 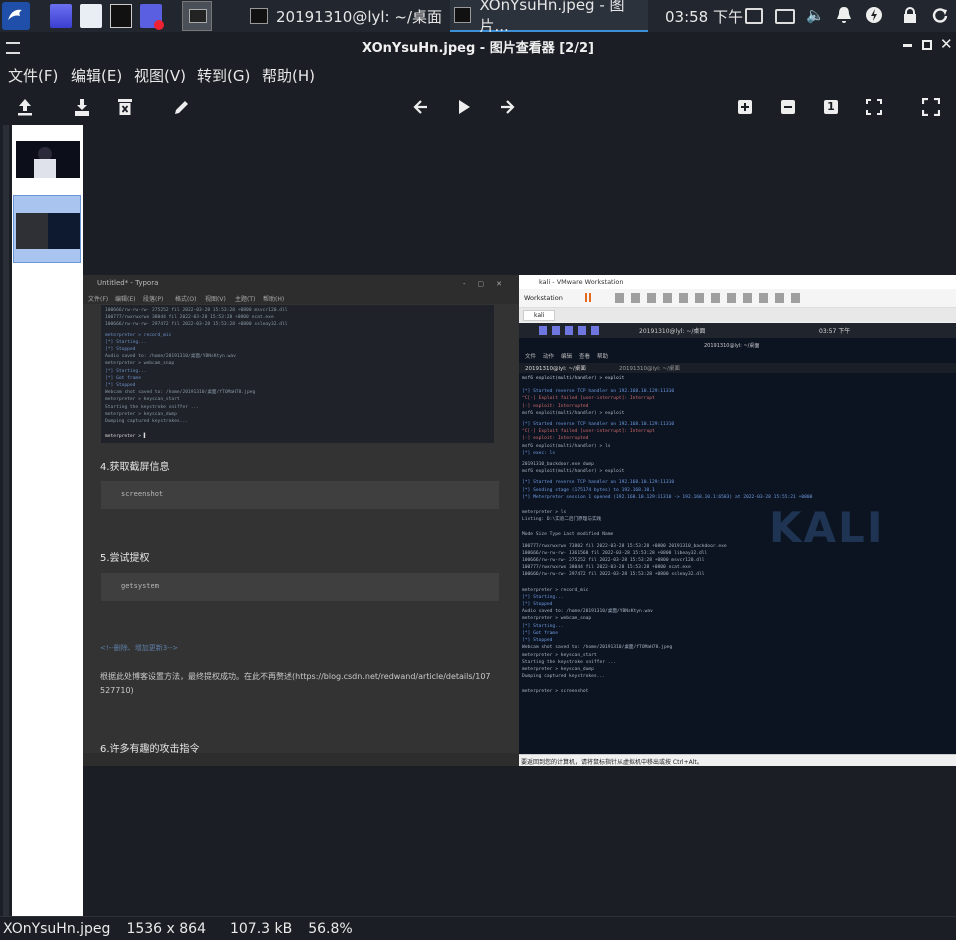 What do you see at coordinates (927, 45) in the screenshot?
I see `maximize-button` at bounding box center [927, 45].